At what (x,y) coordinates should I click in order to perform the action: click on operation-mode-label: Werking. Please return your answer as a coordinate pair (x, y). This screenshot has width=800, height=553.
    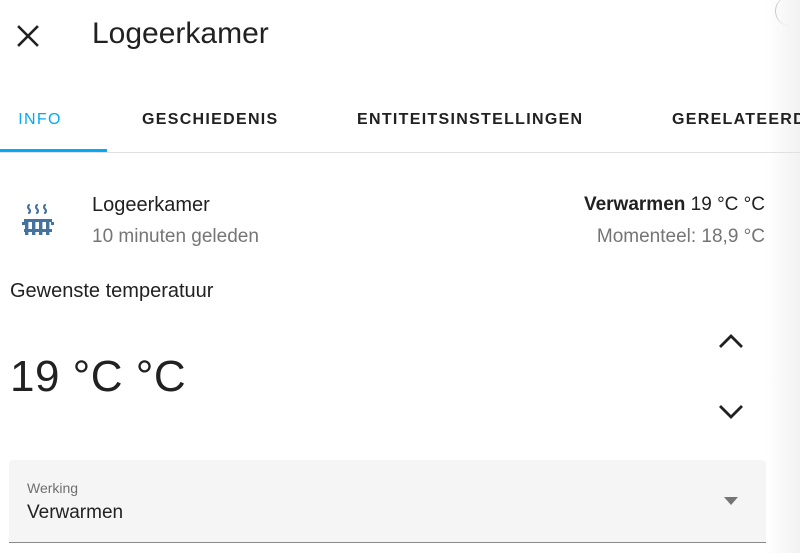
    Looking at the image, I should click on (53, 488).